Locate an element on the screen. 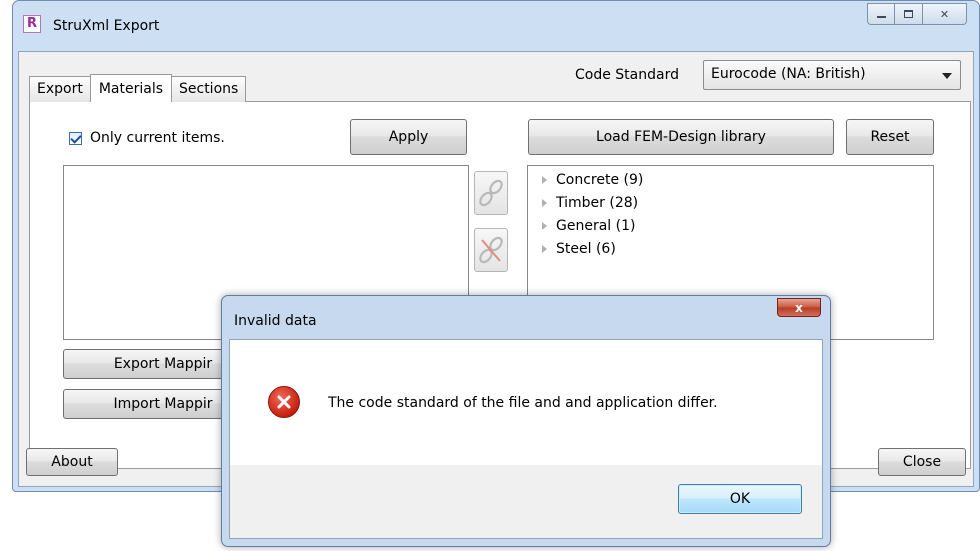  apply-button: Apply is located at coordinates (408, 137).